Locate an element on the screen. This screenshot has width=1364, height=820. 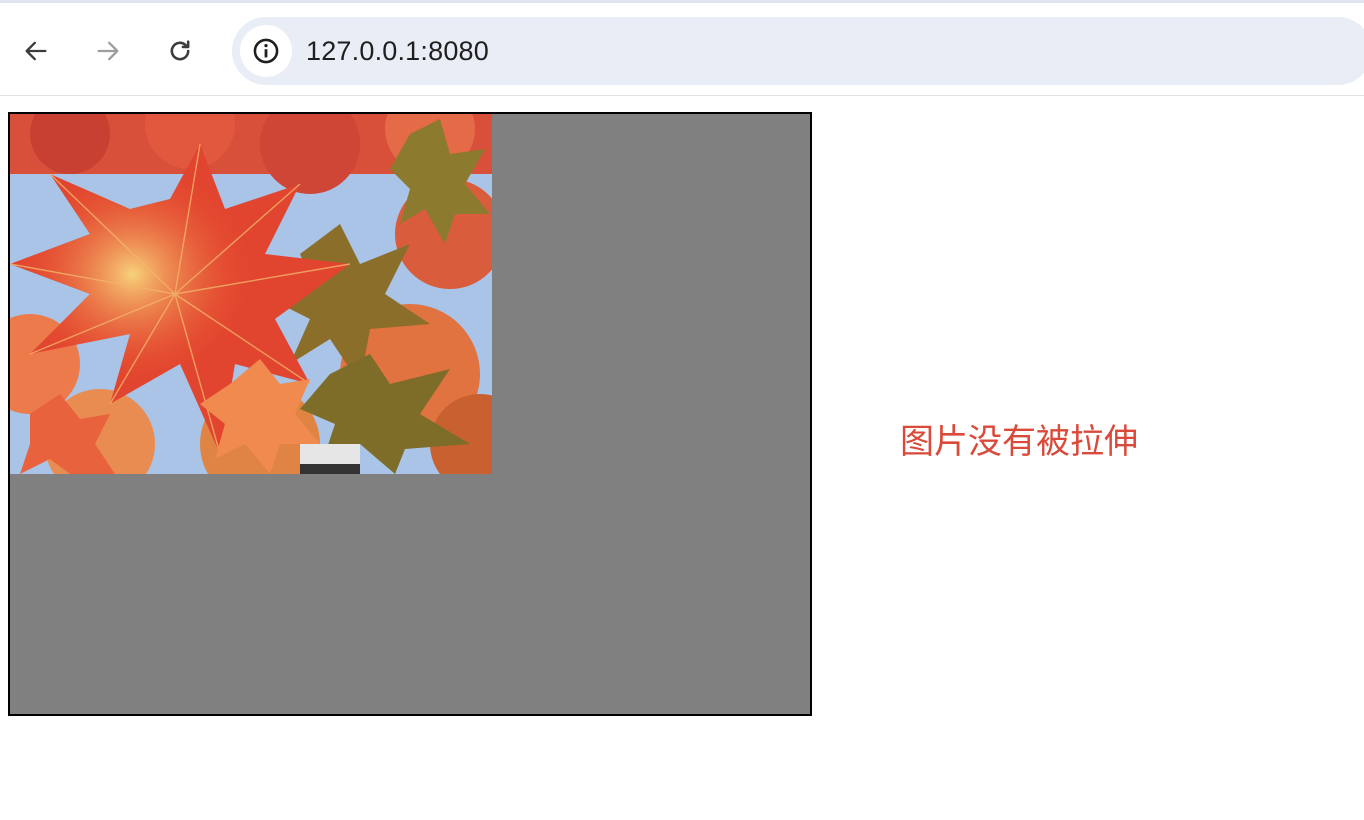
address-bar: 127.0.0.1:8080 is located at coordinates (798, 51).